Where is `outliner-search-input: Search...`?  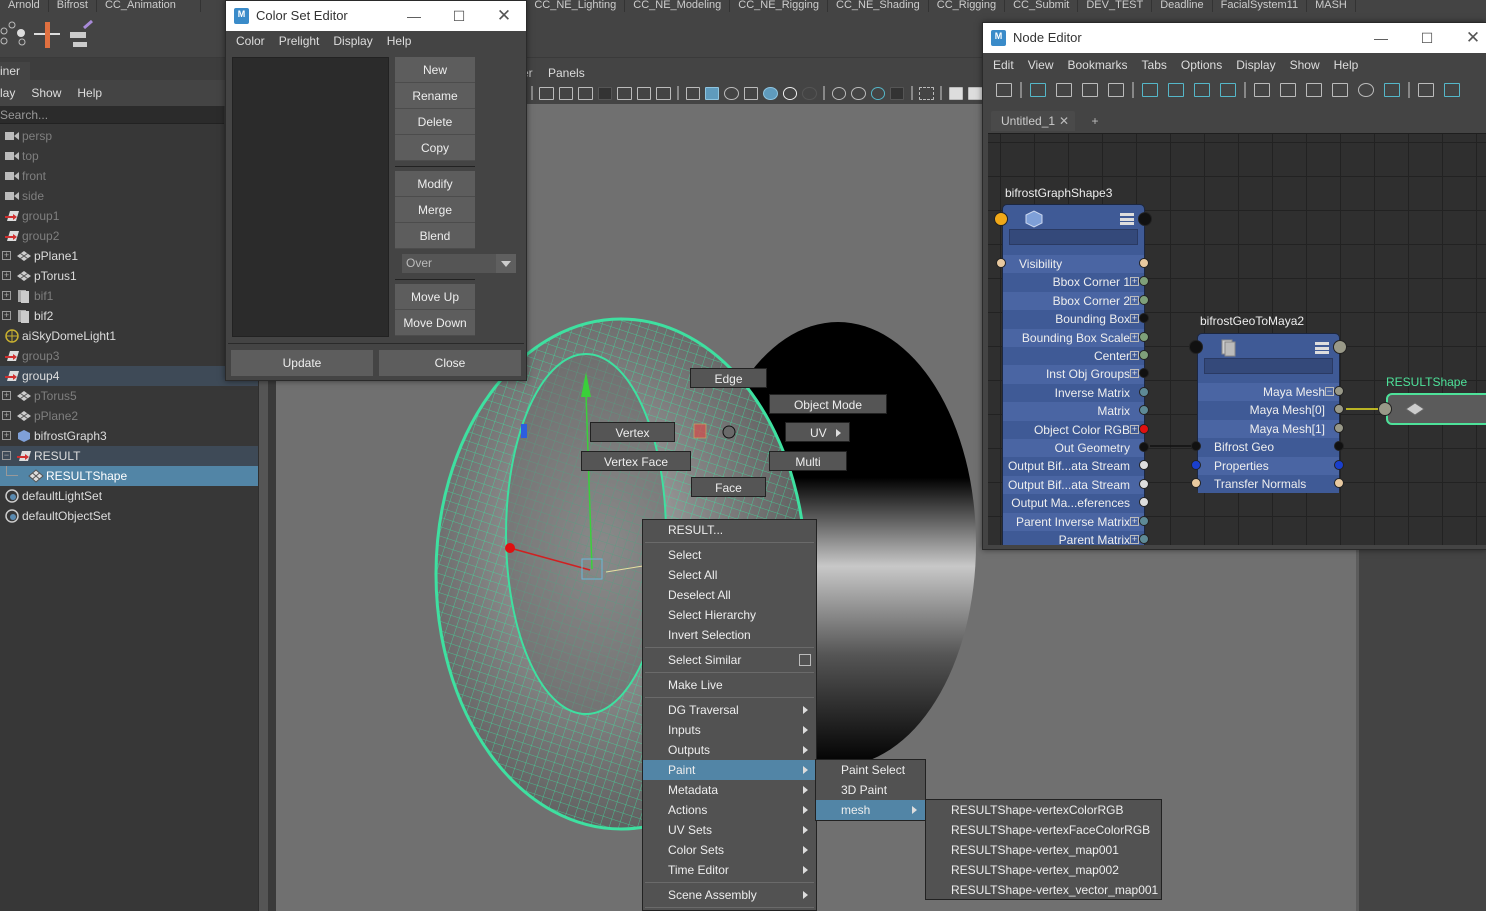
outliner-search-input: Search... is located at coordinates (112, 115).